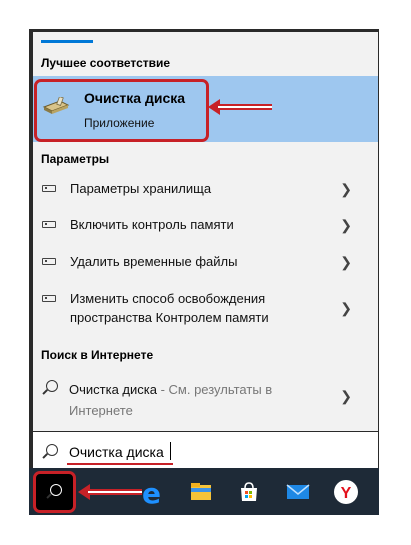 This screenshot has height=545, width=411. Describe the element at coordinates (154, 261) in the screenshot. I see `settings-item-label: Удалить временные файлы` at that location.